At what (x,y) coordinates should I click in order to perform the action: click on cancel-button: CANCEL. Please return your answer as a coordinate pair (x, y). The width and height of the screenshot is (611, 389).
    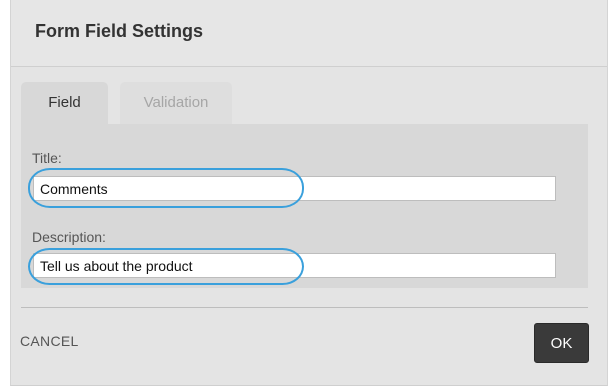
    Looking at the image, I should click on (49, 341).